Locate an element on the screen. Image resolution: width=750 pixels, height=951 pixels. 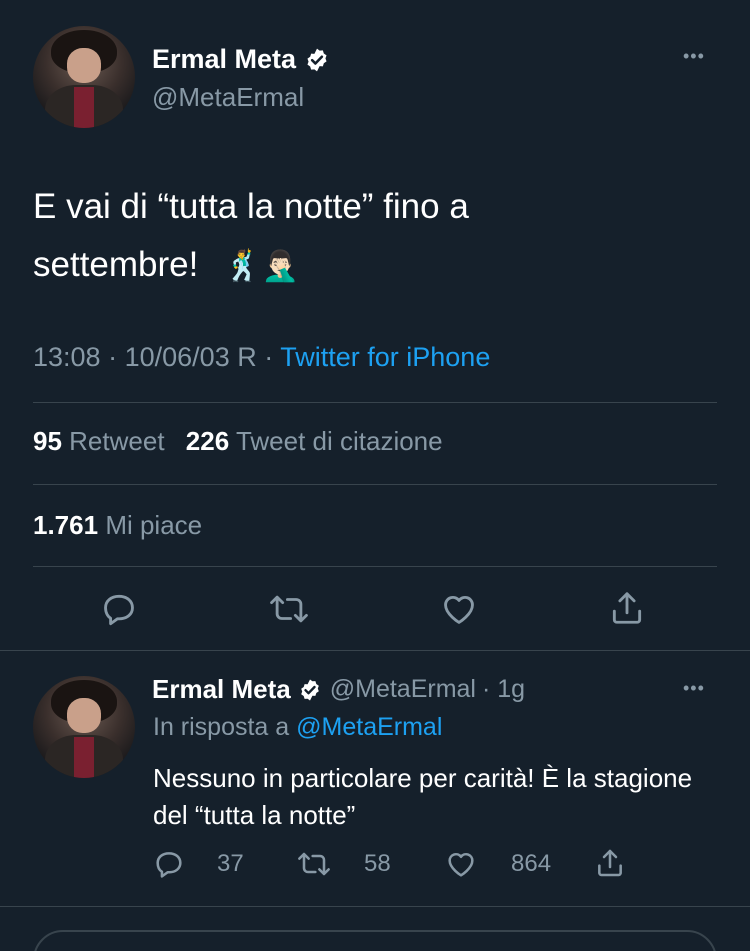
more-options-icon: ••• is located at coordinates (694, 56).